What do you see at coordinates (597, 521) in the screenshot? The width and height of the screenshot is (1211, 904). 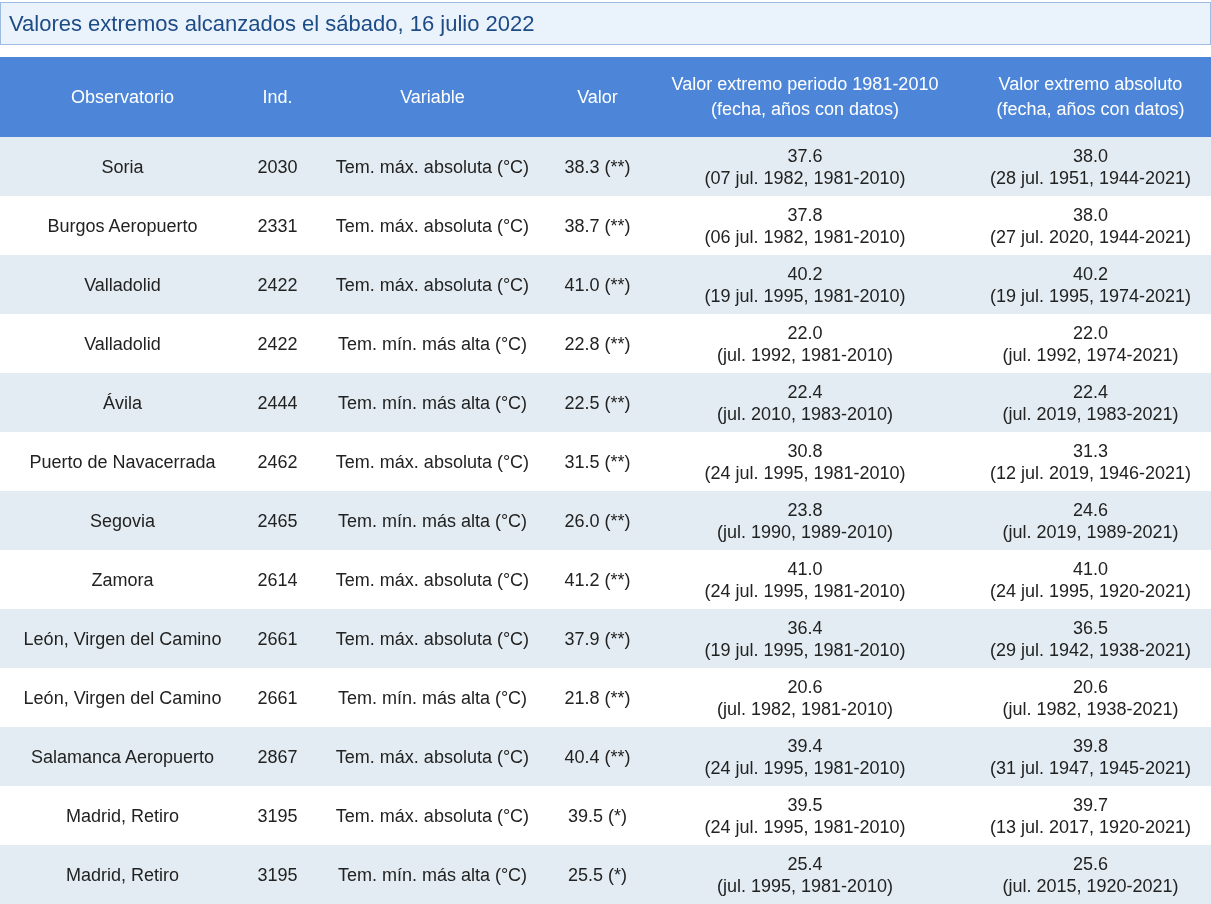 I see `table-cell-text: 26.0 (**)` at bounding box center [597, 521].